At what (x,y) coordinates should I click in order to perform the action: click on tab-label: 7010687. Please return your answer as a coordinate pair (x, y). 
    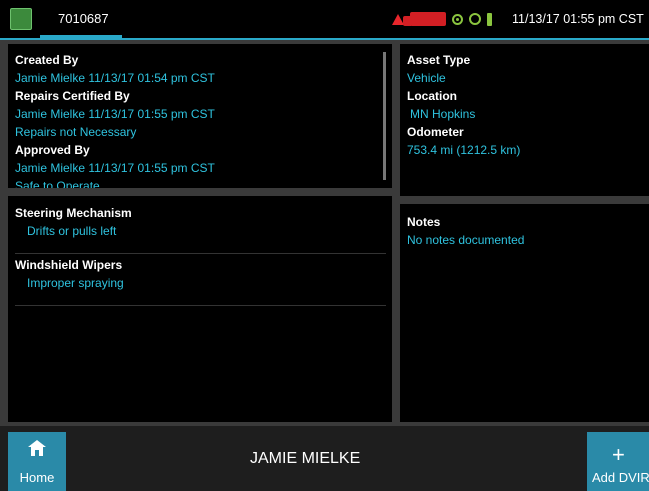
    Looking at the image, I should click on (83, 18).